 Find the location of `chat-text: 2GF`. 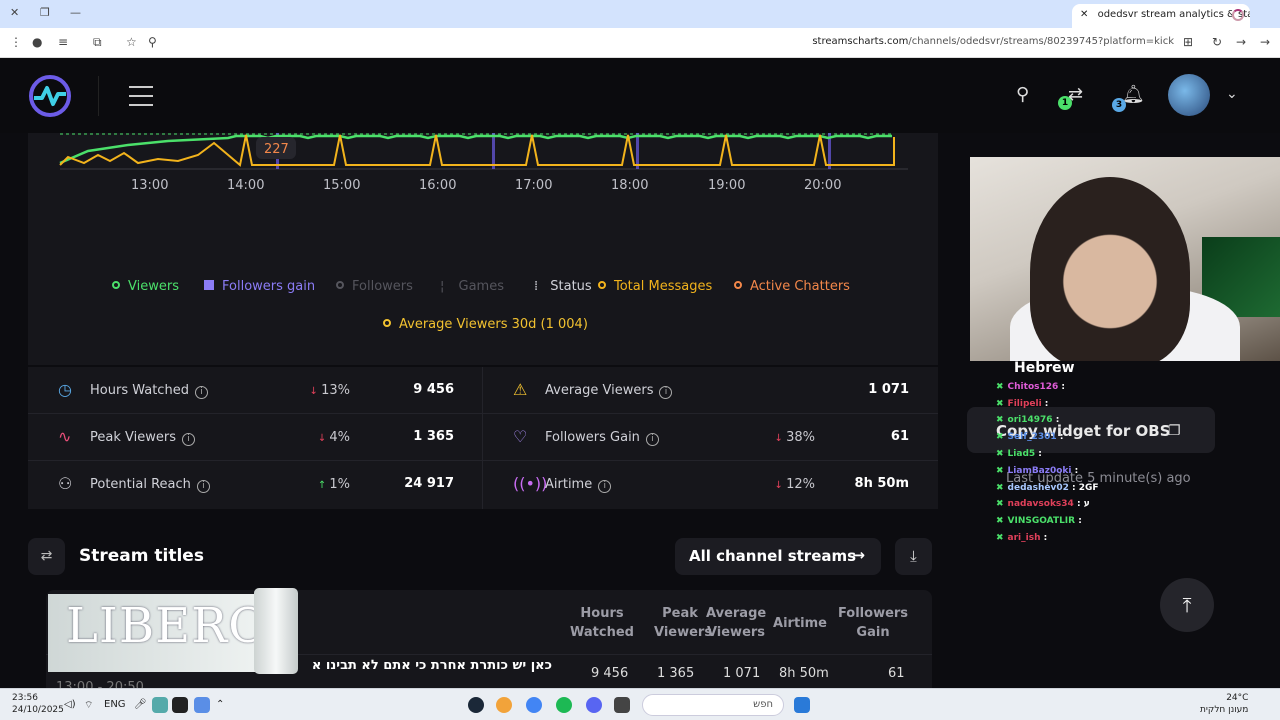

chat-text: 2GF is located at coordinates (1088, 487).